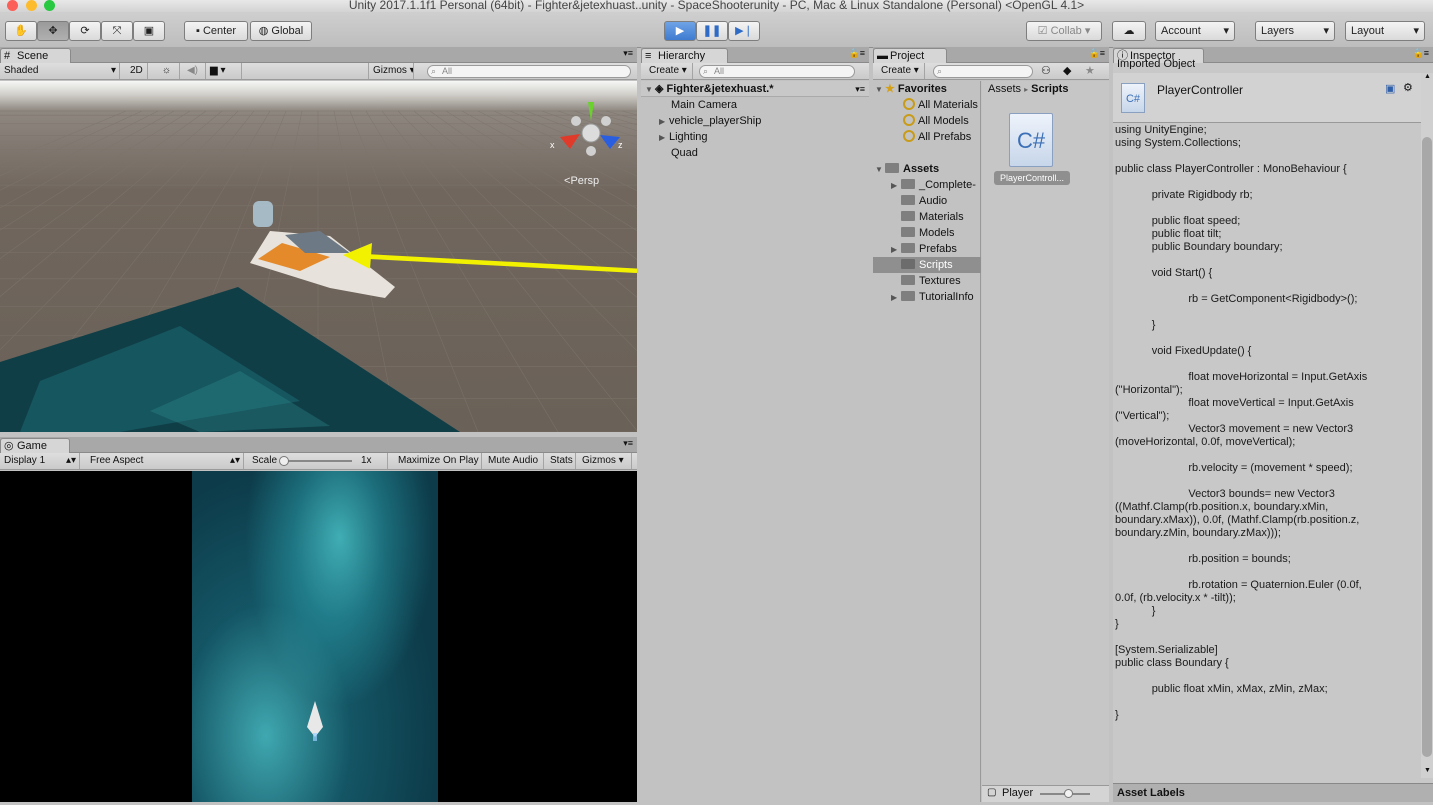  Describe the element at coordinates (1064, 31) in the screenshot. I see `collab-button: ☑ Collab ▾` at that location.